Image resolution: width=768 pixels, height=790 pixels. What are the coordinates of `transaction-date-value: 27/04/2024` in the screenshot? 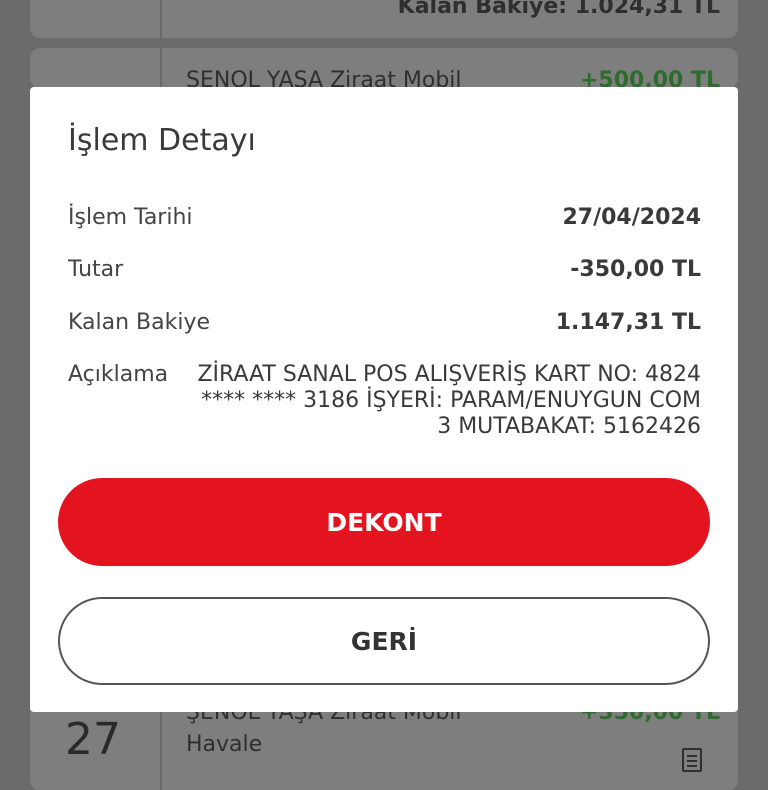 It's located at (631, 217).